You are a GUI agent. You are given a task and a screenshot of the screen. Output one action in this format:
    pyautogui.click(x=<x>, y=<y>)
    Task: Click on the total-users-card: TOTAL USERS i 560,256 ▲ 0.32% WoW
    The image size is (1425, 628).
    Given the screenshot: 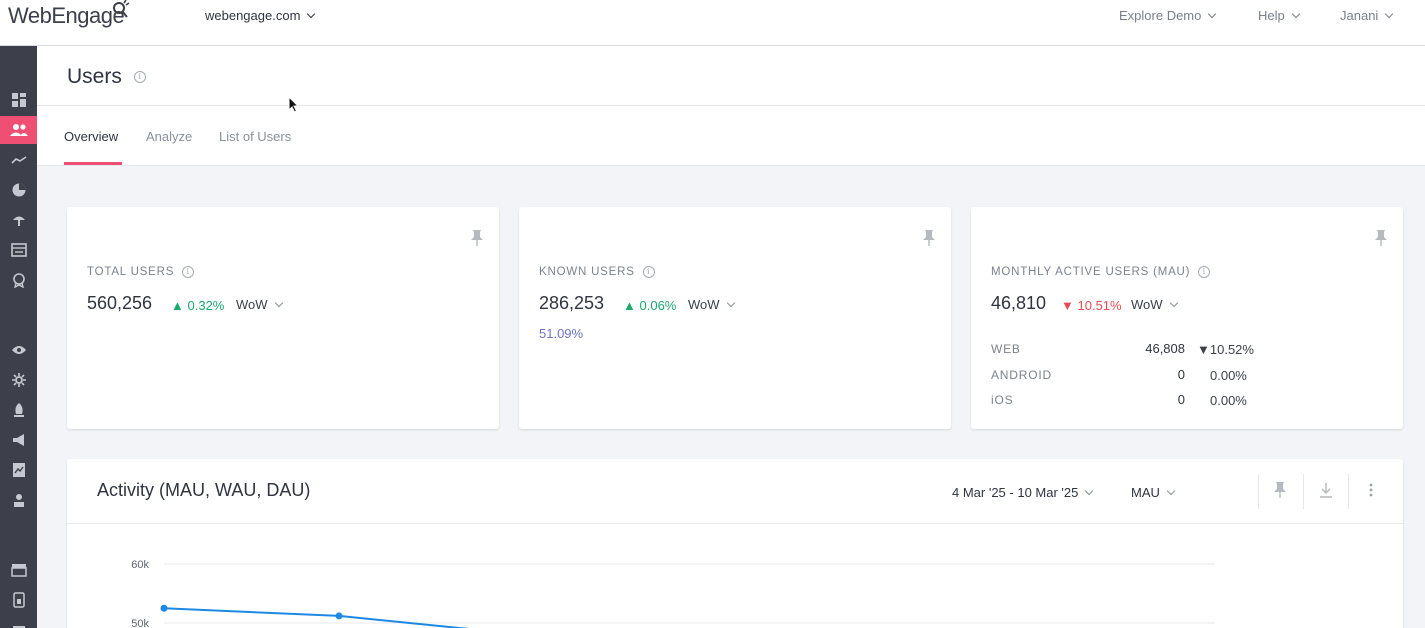 What is the action you would take?
    pyautogui.click(x=283, y=318)
    